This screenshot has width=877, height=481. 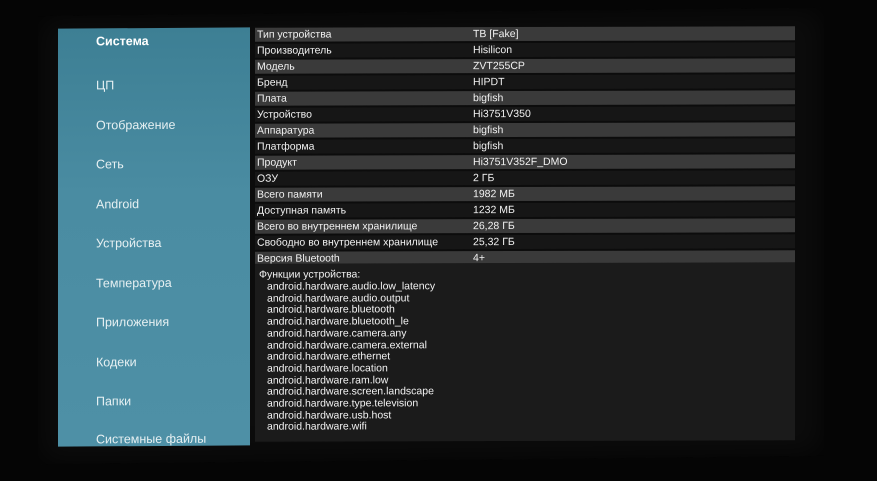 I want to click on info-key: Свободно во внутреннем хранилище, so click(x=348, y=242).